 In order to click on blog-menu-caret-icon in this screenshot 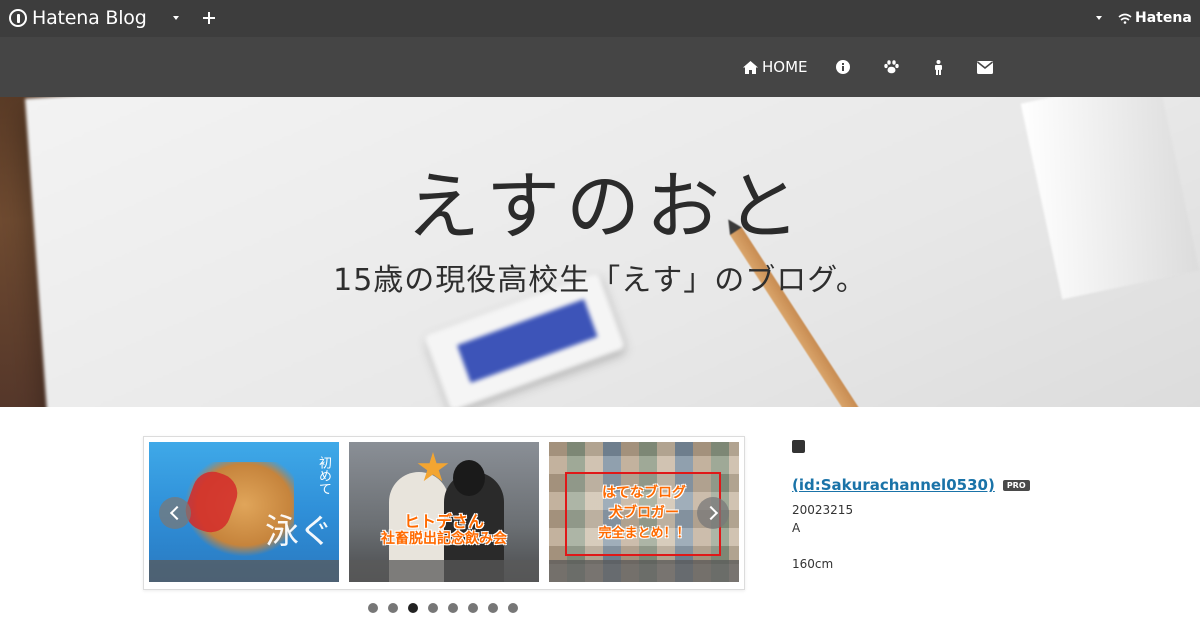, I will do `click(176, 18)`.